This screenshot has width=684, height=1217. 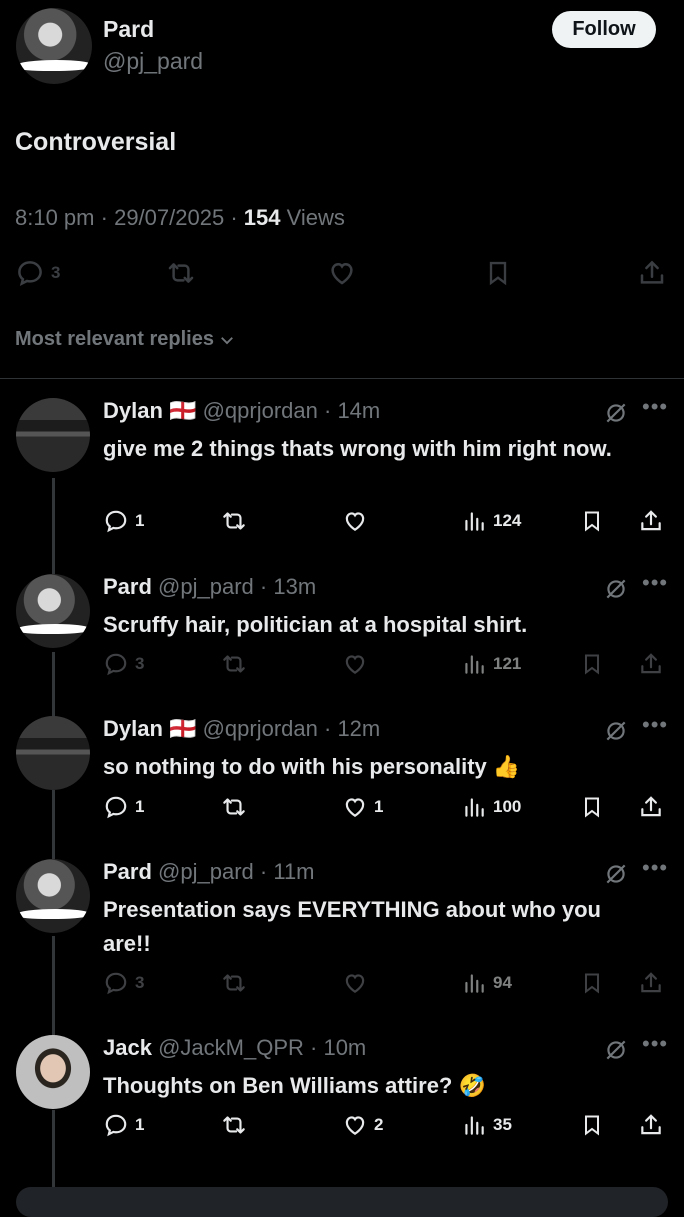 What do you see at coordinates (344, 1047) in the screenshot?
I see `reply-time: 10m` at bounding box center [344, 1047].